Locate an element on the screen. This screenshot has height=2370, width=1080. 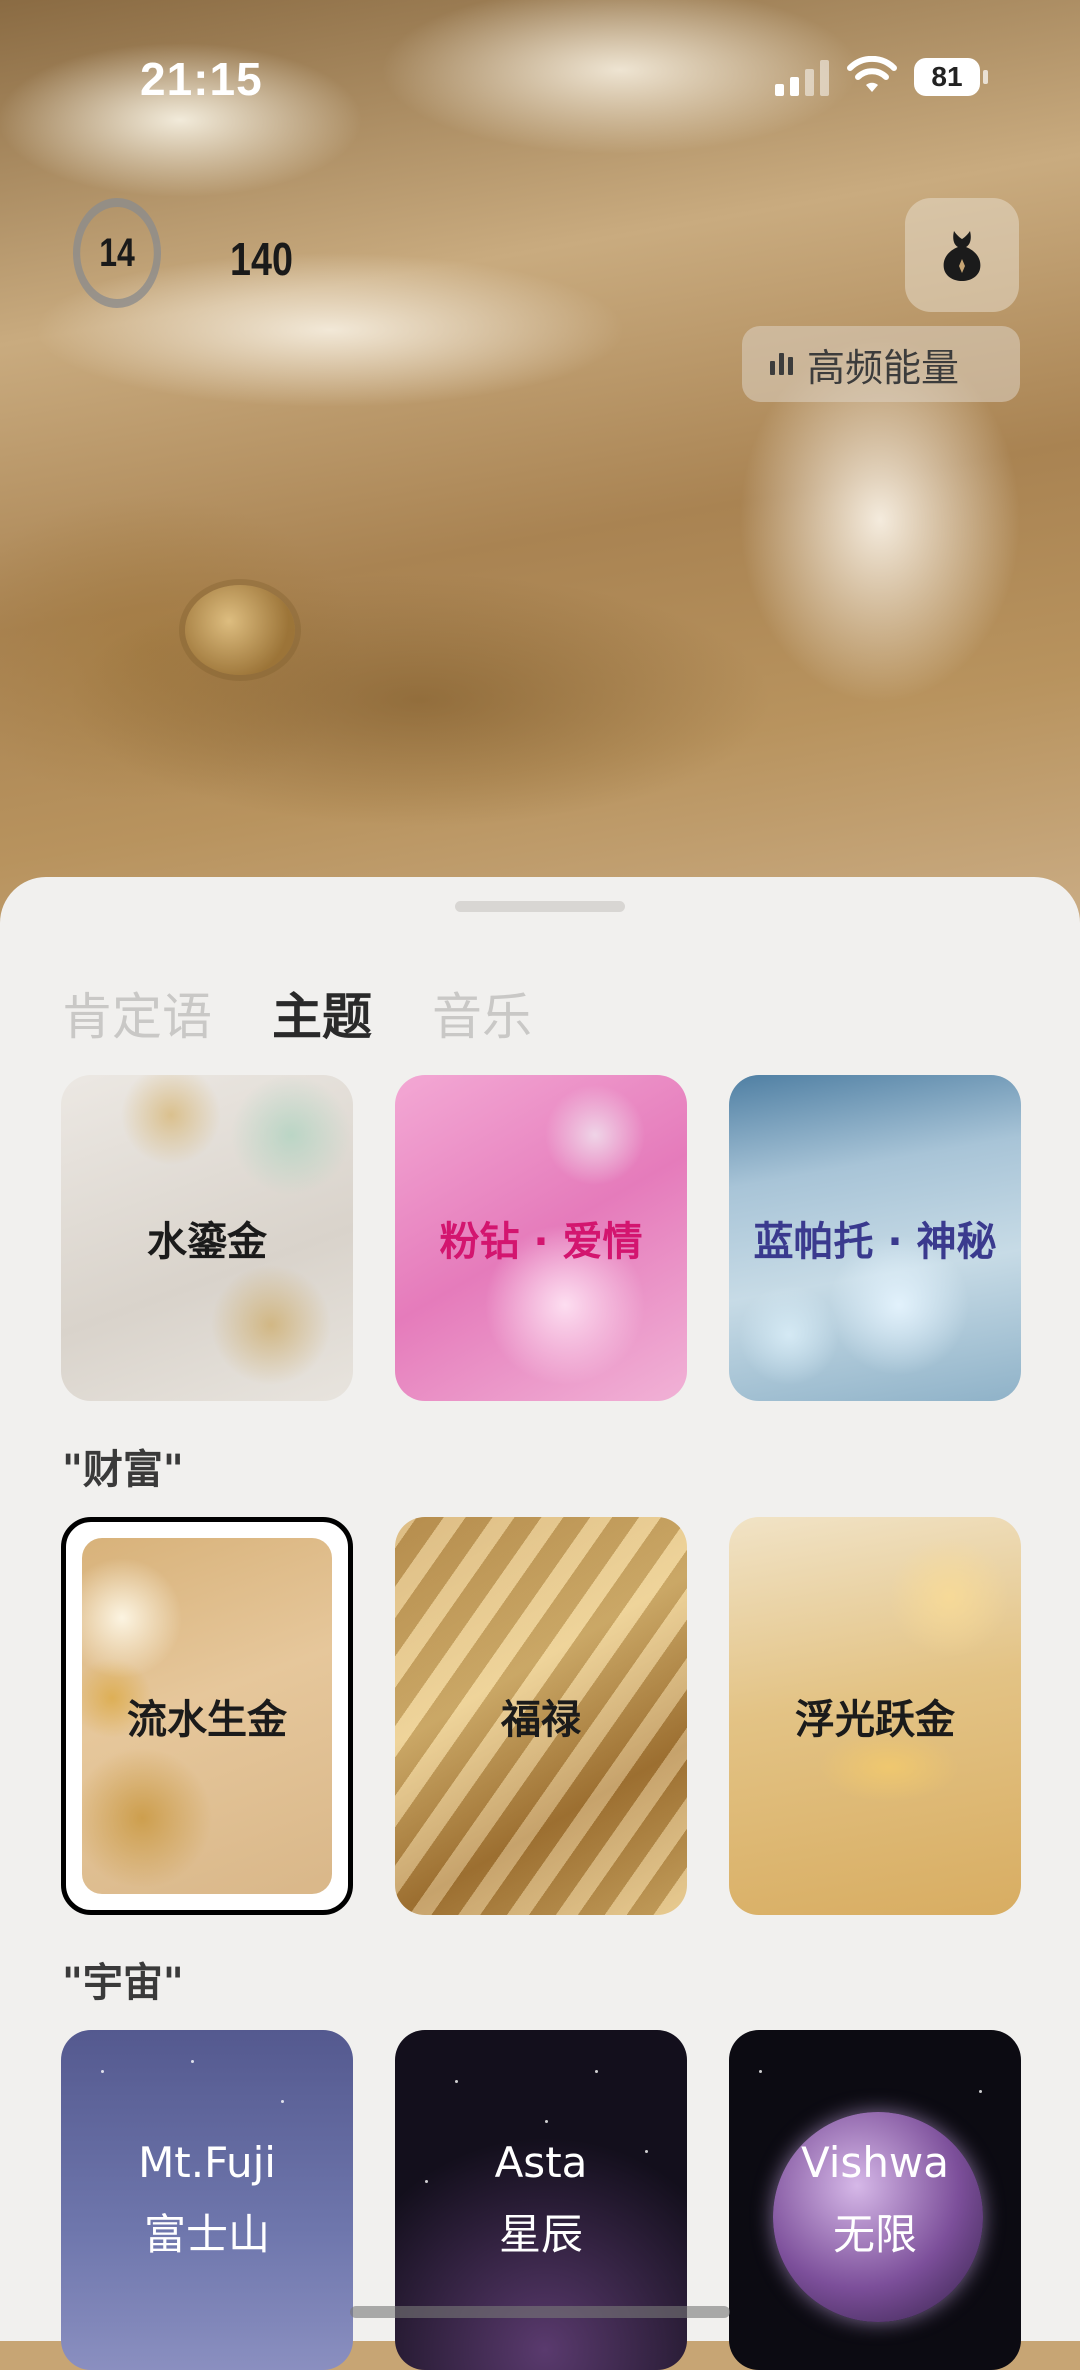
clock: 21:15 is located at coordinates (201, 79).